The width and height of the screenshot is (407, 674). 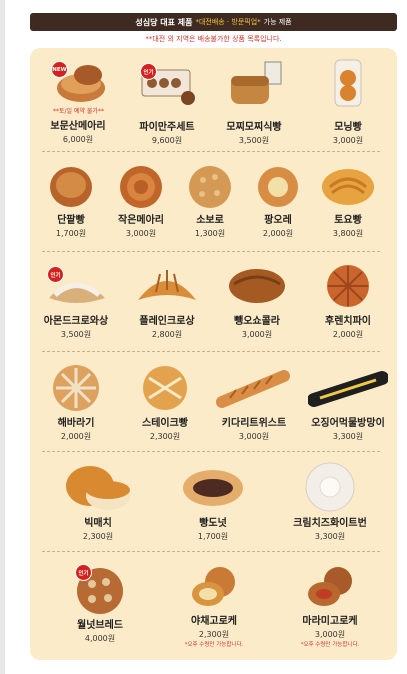 I want to click on product-item: 야채고로케 2,300원 *오후 수령만 가능합니다., so click(x=214, y=605).